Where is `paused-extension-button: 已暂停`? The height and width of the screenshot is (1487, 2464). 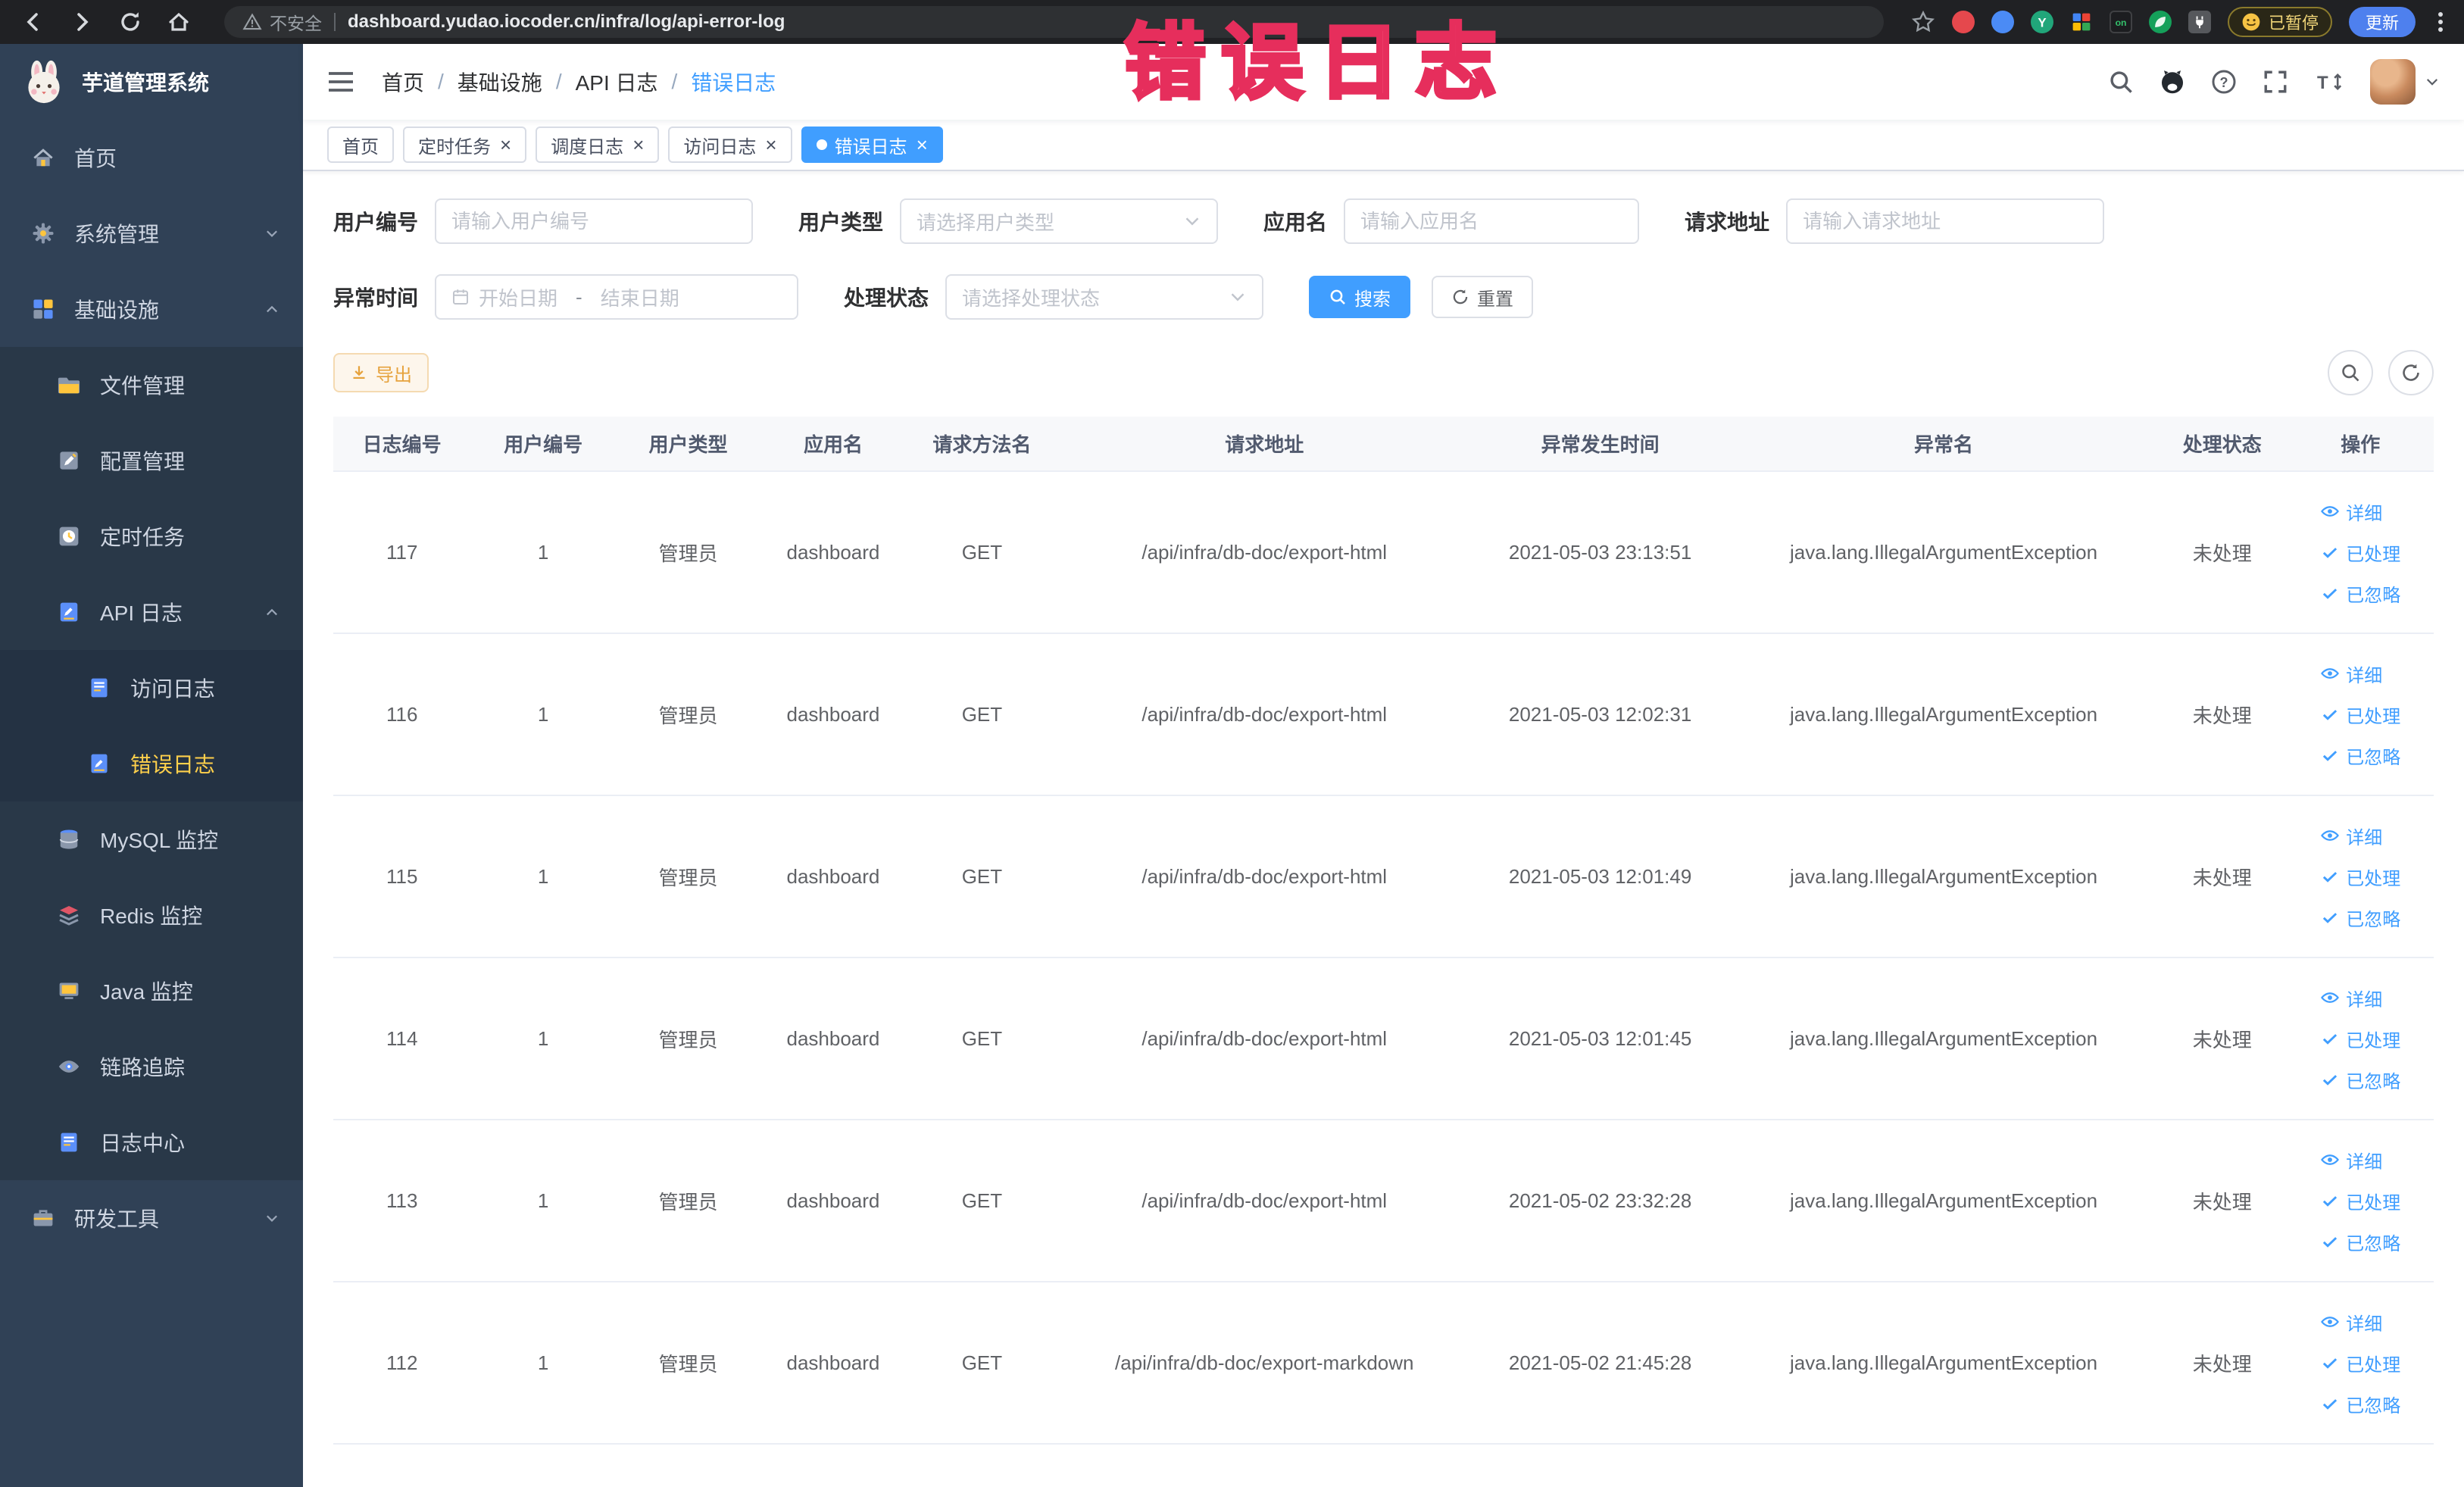 paused-extension-button: 已暂停 is located at coordinates (2279, 22).